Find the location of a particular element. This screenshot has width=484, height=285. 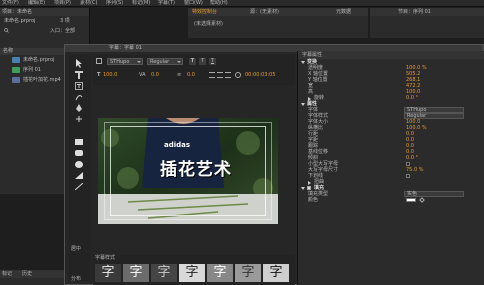

menu-item: 素材(C) is located at coordinates (88, 3).